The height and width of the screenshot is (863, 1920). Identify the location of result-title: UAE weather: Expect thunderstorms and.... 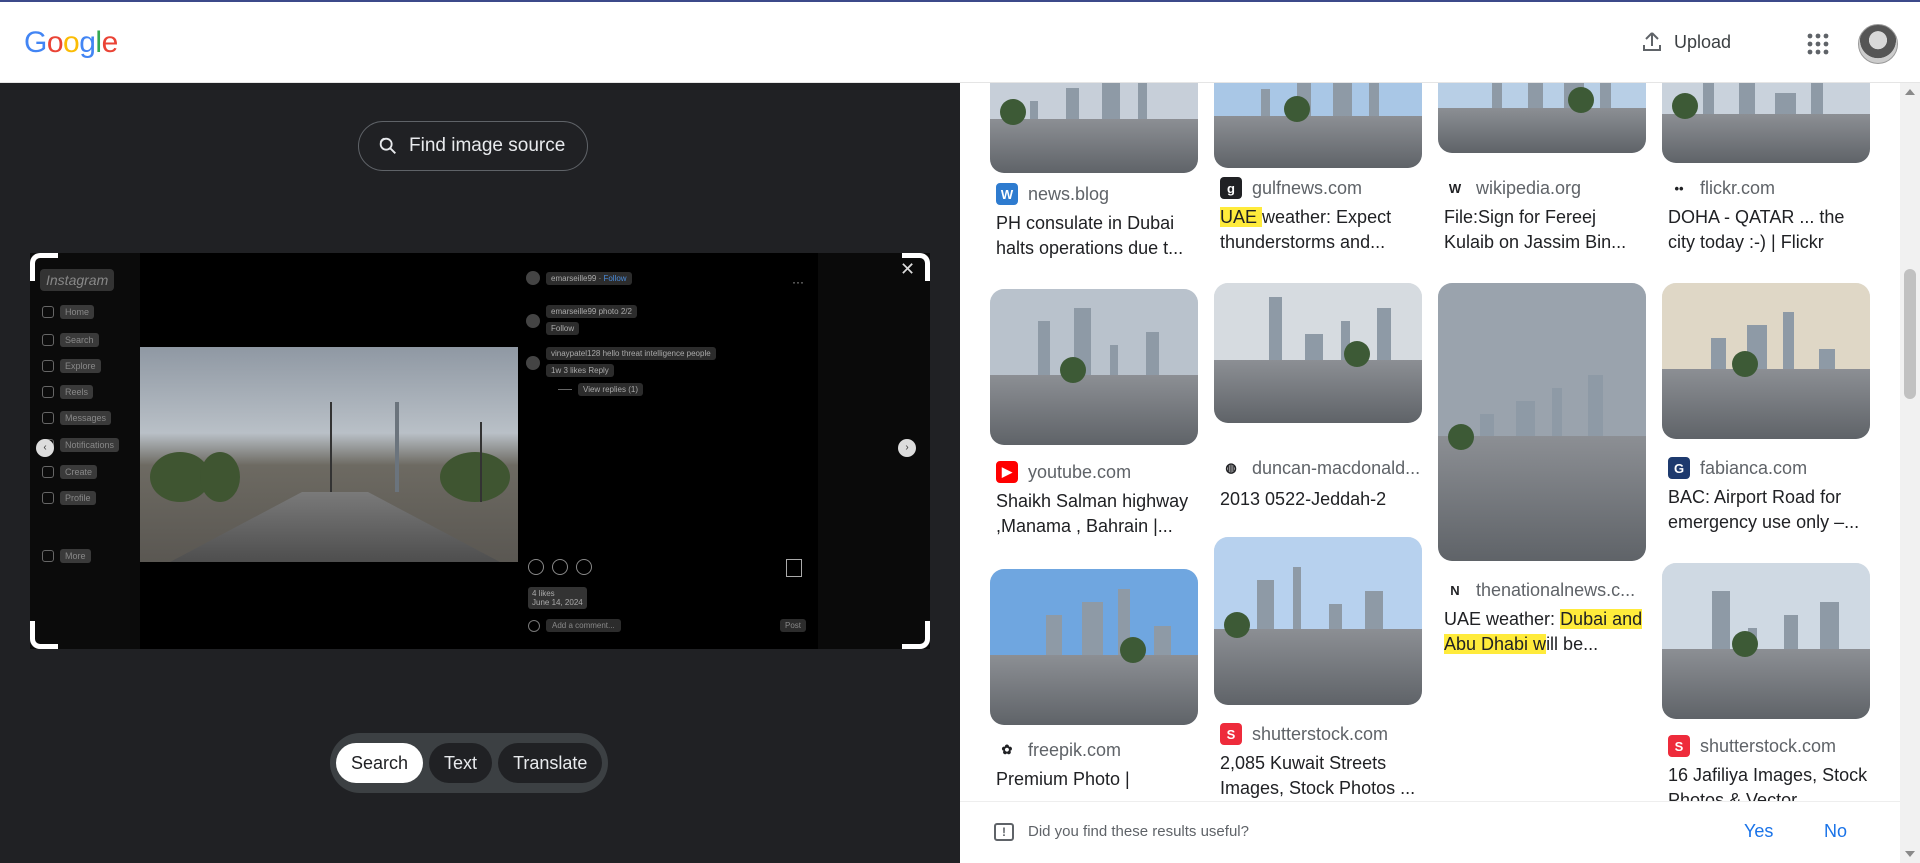
(1322, 230).